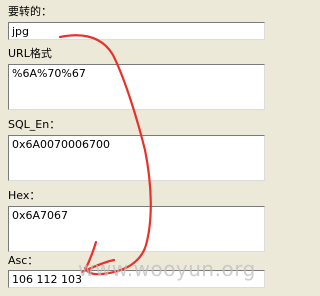 The height and width of the screenshot is (296, 320). I want to click on sql-en-textarea: 0x6A0070006700, so click(136, 158).